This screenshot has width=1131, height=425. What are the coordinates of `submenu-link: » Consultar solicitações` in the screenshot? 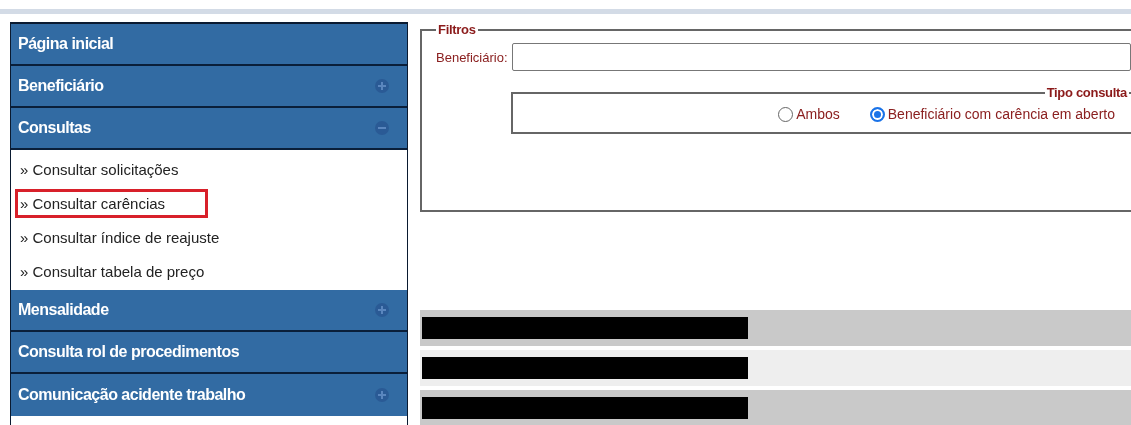 It's located at (99, 169).